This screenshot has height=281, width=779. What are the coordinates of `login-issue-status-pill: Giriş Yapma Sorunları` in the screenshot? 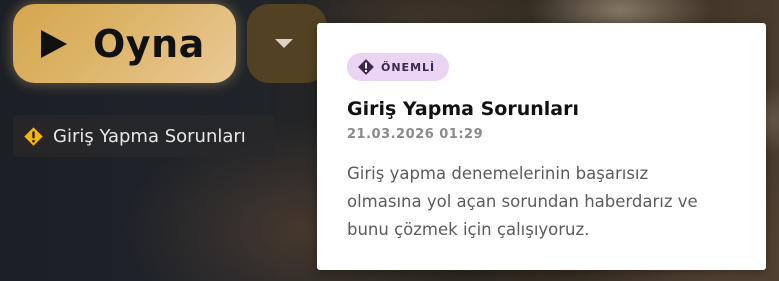 It's located at (144, 136).